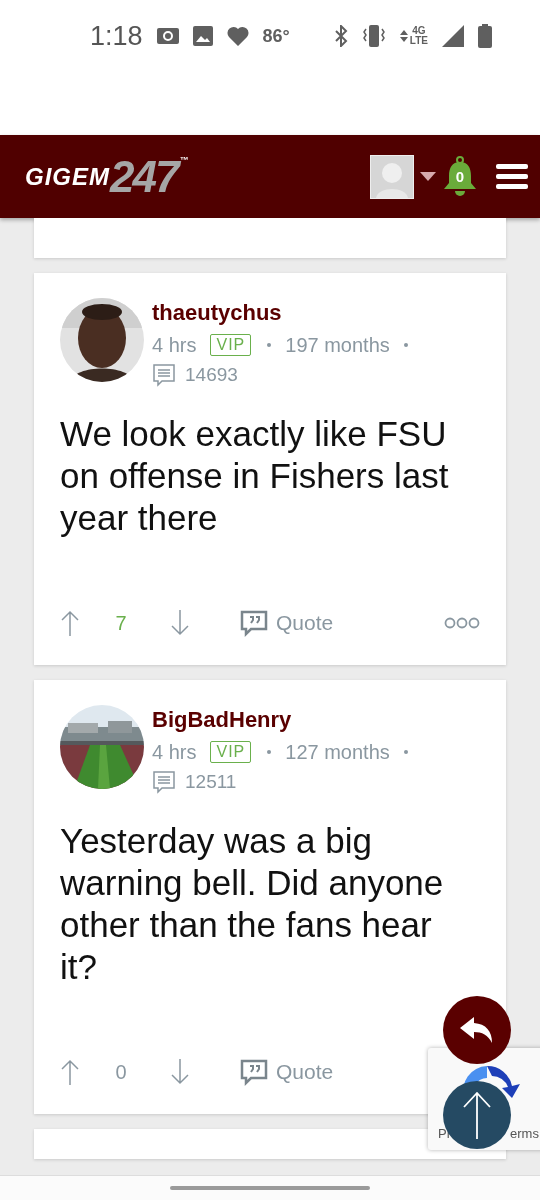 This screenshot has height=1200, width=540. Describe the element at coordinates (121, 1072) in the screenshot. I see `vote-score: 0` at that location.